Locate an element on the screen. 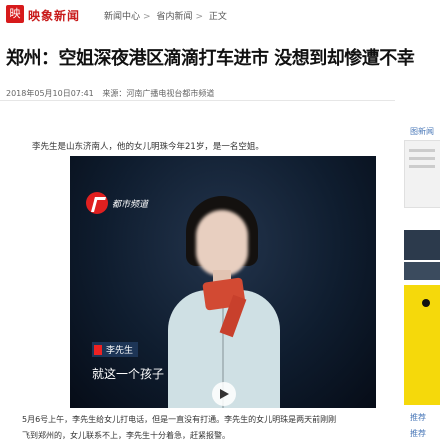  sidebar-label-recommend-1: 推荐 is located at coordinates (418, 417).